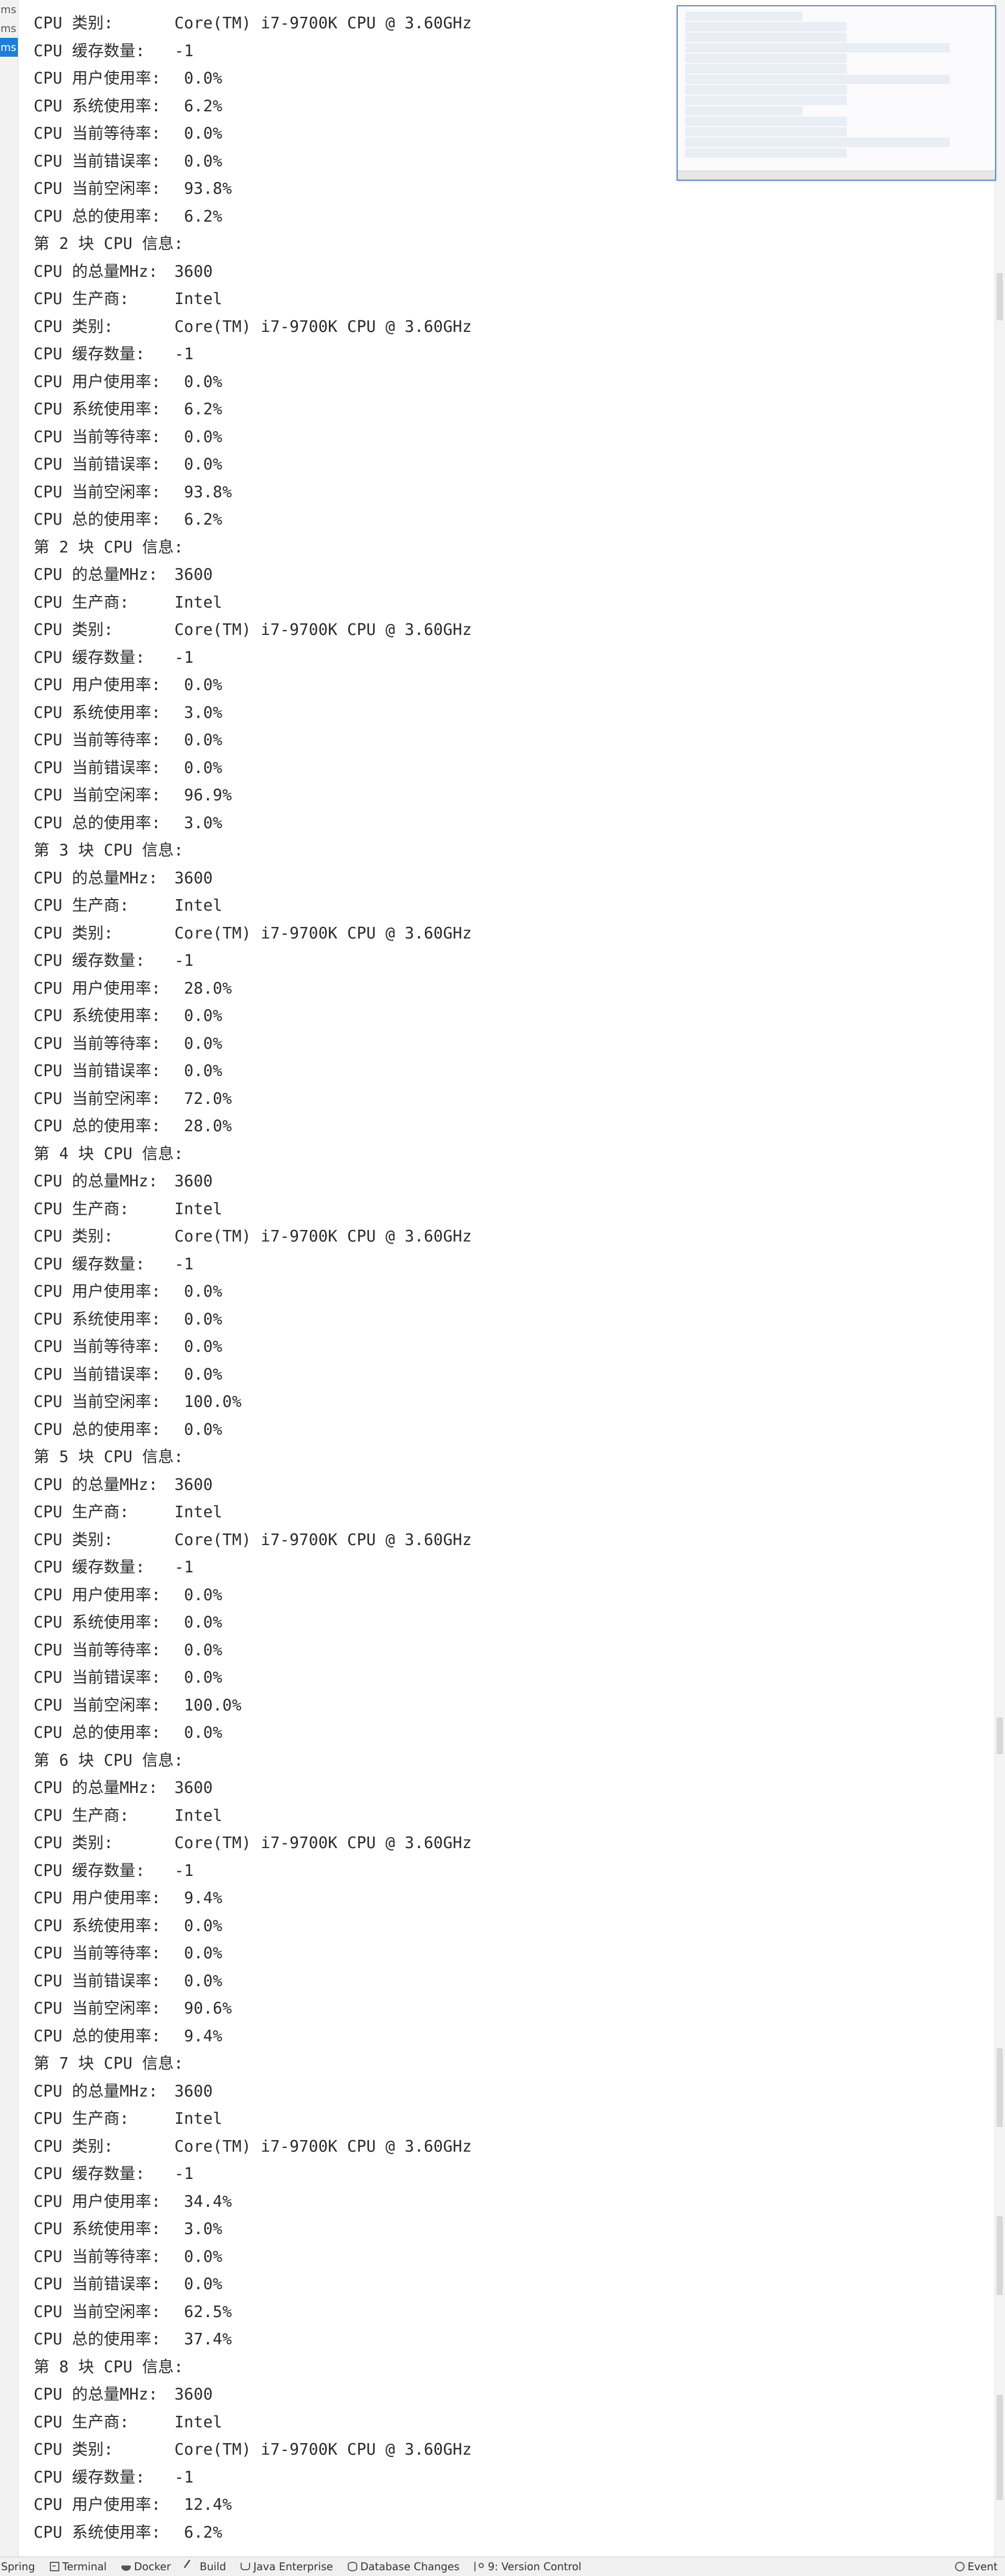 The width and height of the screenshot is (1005, 2576). Describe the element at coordinates (109, 2063) in the screenshot. I see `console-line-label: 第 7 块 CPU 信息:` at that location.